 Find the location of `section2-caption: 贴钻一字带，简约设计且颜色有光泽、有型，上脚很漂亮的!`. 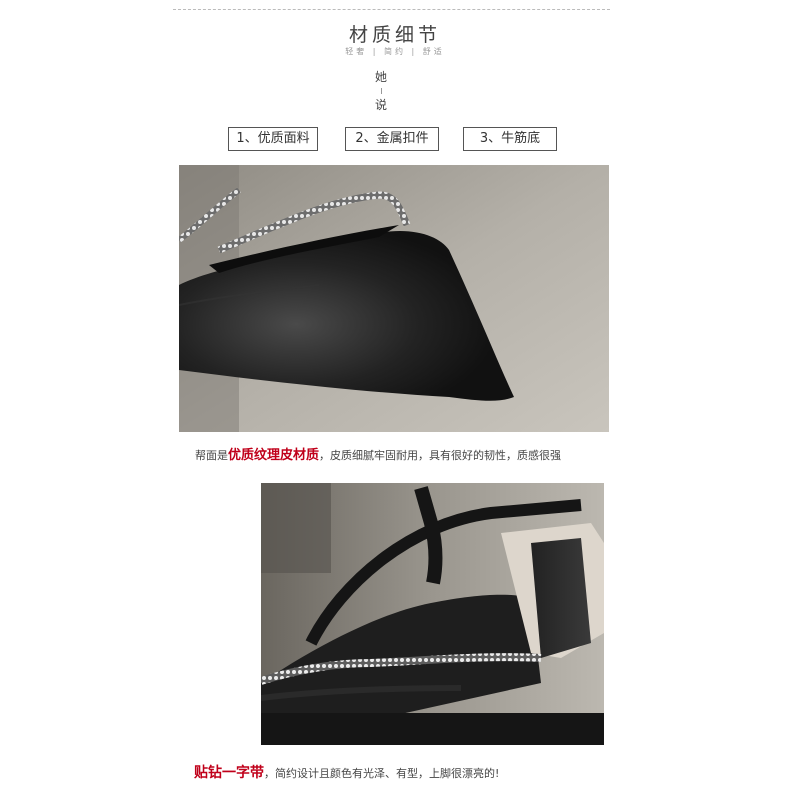

section2-caption: 贴钻一字带，简约设计且颜色有光泽、有型，上脚很漂亮的! is located at coordinates (346, 772).